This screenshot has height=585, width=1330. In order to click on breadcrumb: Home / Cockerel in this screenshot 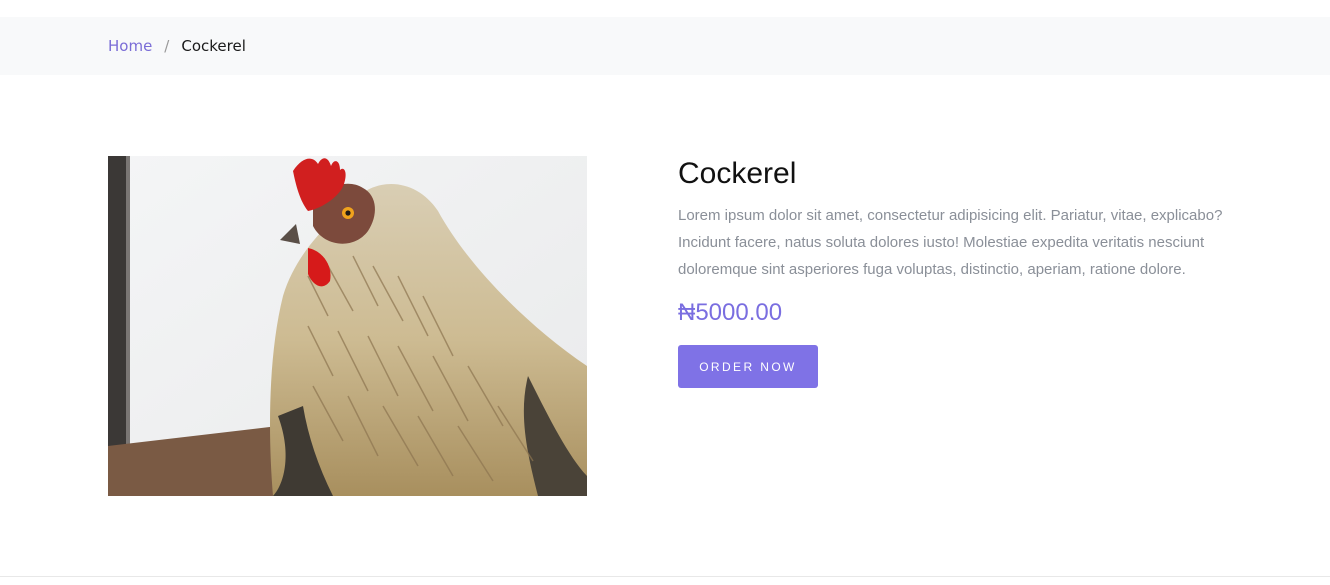, I will do `click(177, 46)`.